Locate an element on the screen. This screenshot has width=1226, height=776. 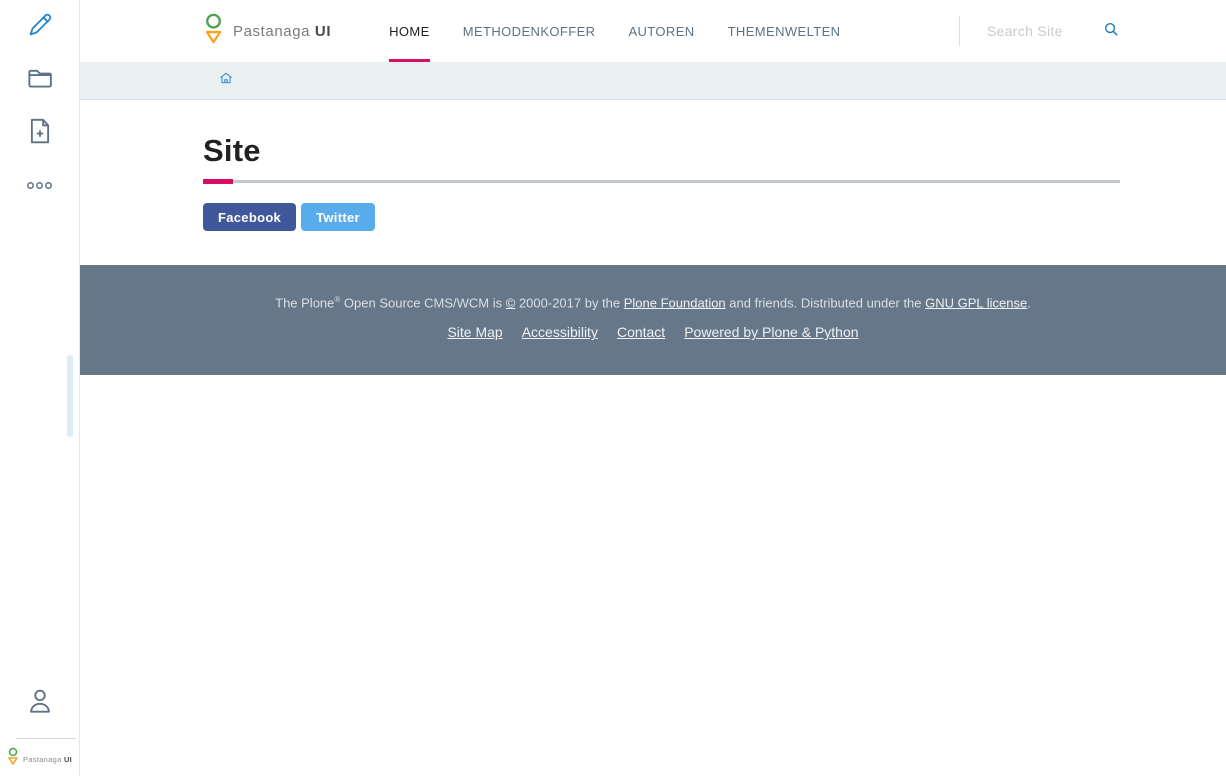
footer-link-site-map: Site Map is located at coordinates (474, 332).